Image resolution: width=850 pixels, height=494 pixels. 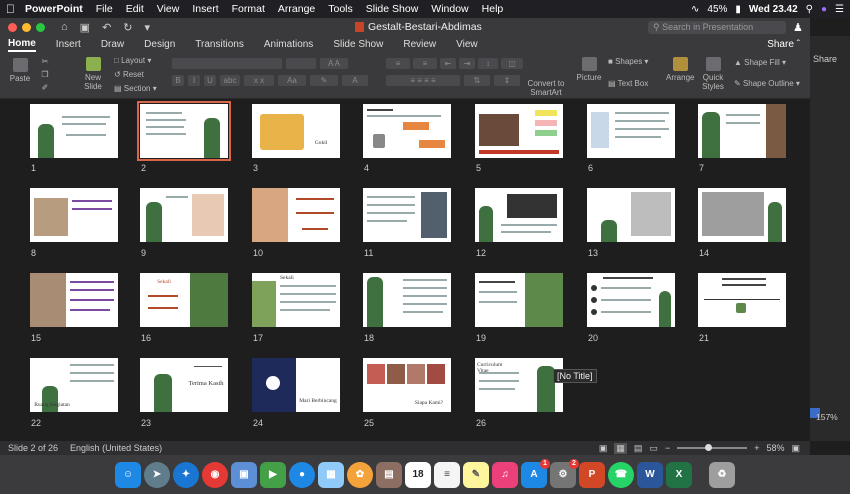 What do you see at coordinates (717, 9) in the screenshot?
I see `battery-percent: 45%` at bounding box center [717, 9].